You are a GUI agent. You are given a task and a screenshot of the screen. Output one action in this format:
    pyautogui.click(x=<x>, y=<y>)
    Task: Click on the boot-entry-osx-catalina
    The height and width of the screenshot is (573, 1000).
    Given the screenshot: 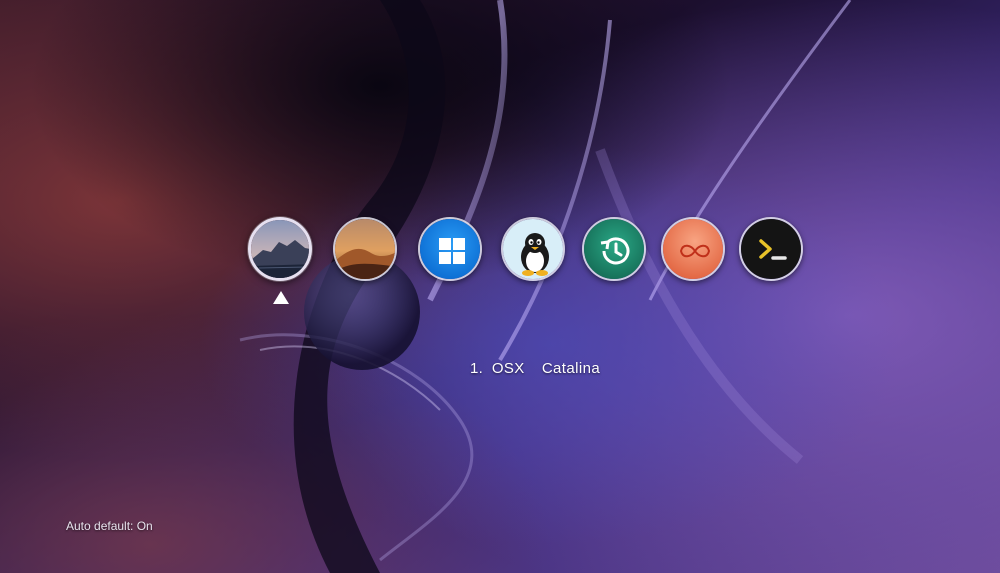 What is the action you would take?
    pyautogui.click(x=280, y=249)
    